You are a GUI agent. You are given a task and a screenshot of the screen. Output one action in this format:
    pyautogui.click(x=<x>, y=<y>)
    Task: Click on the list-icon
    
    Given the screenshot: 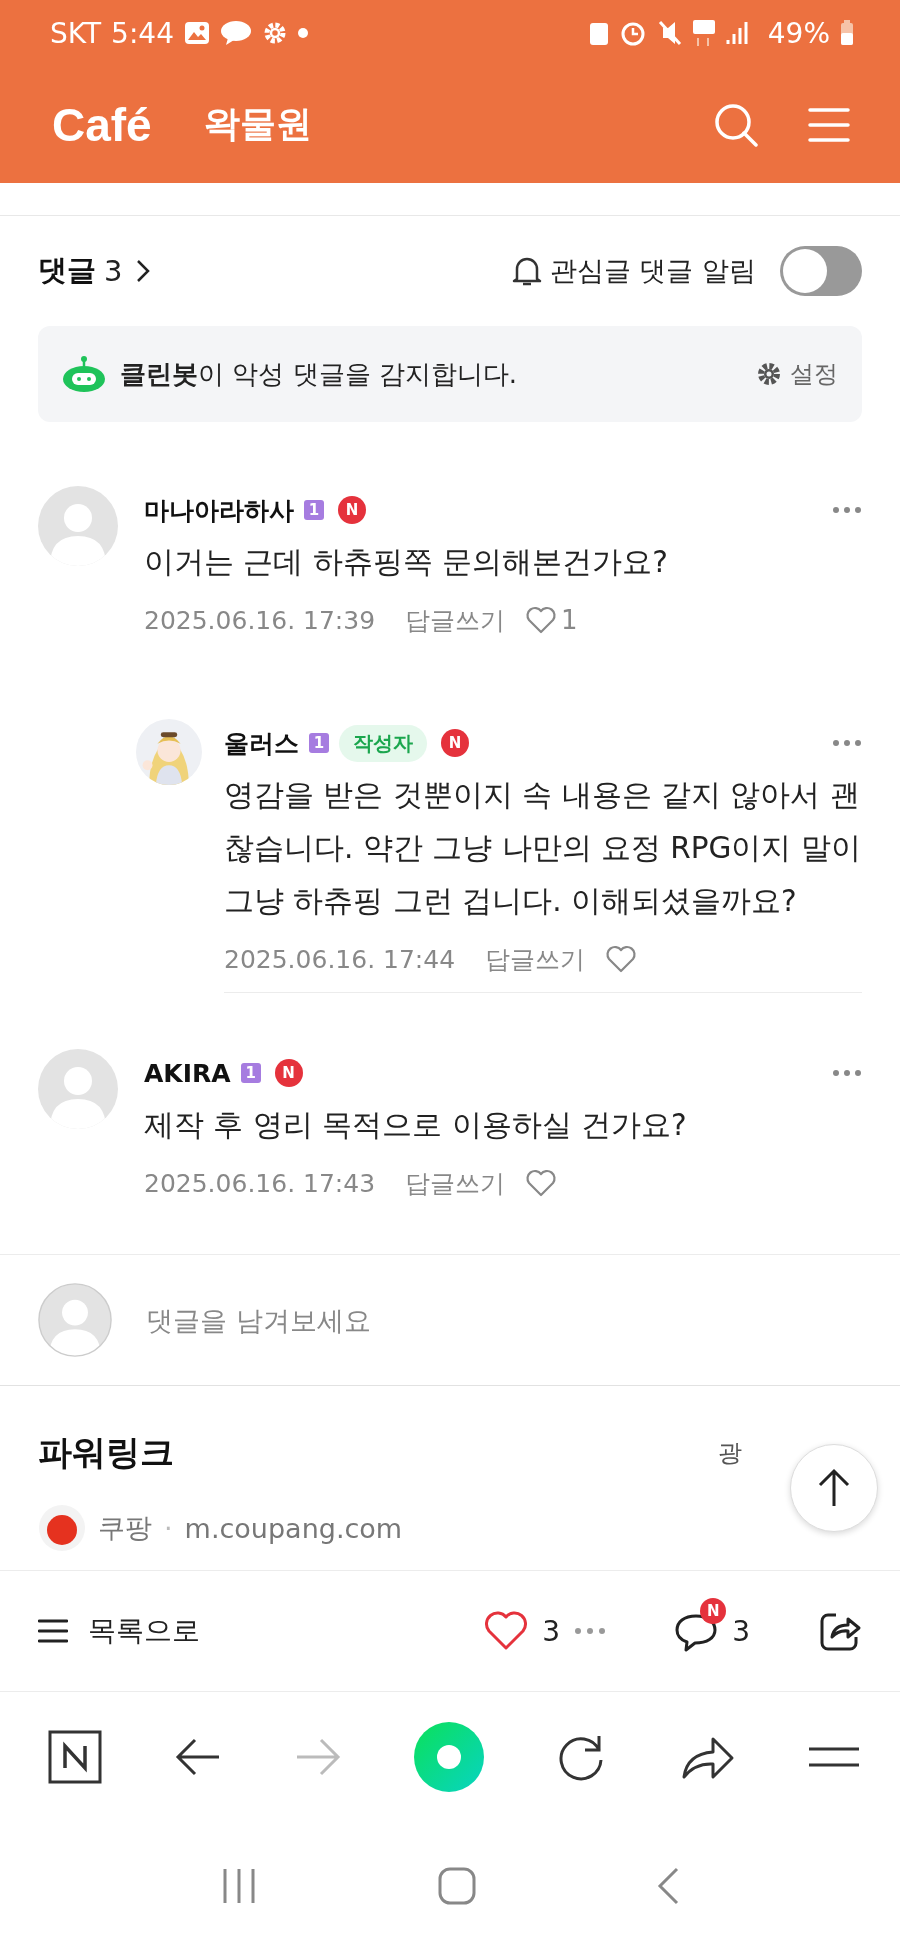 What is the action you would take?
    pyautogui.click(x=53, y=1631)
    